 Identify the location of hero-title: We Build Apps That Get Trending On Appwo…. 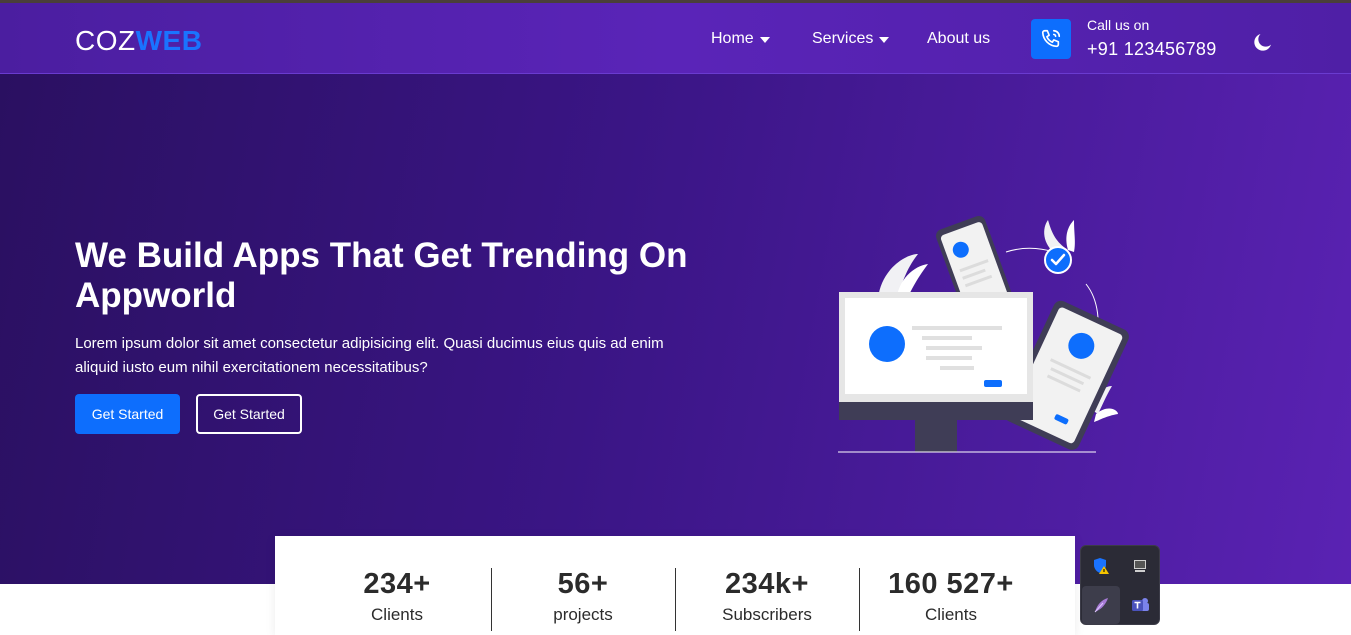
(381, 275).